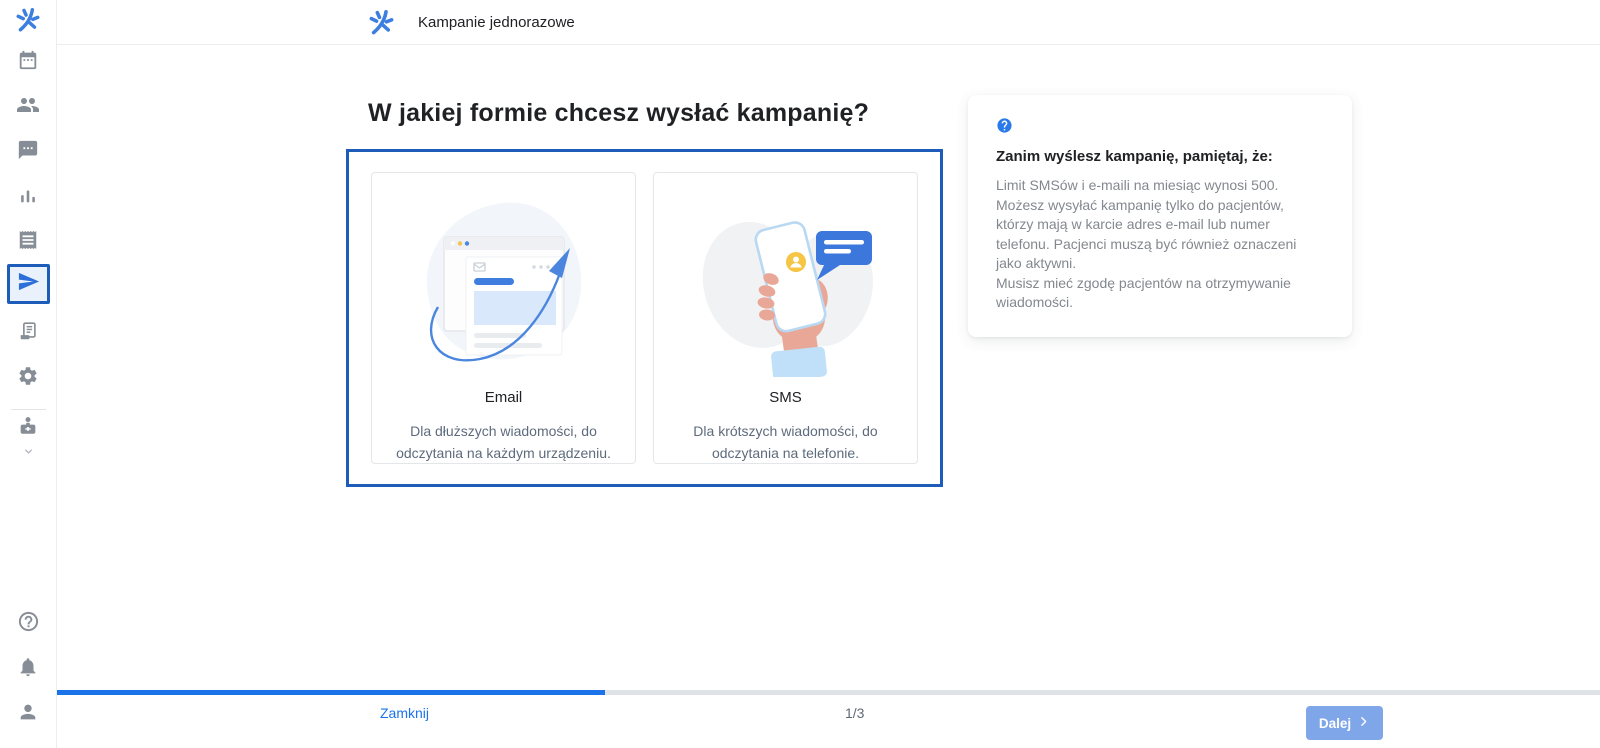  I want to click on person-icon, so click(28, 712).